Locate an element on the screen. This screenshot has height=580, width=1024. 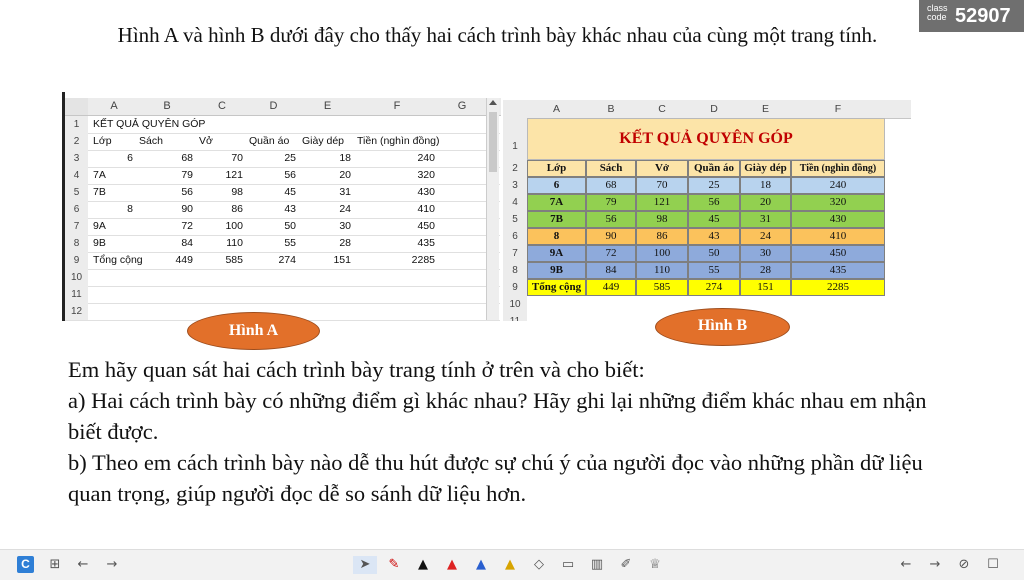
sheet-a-cell: 110 is located at coordinates (220, 243).